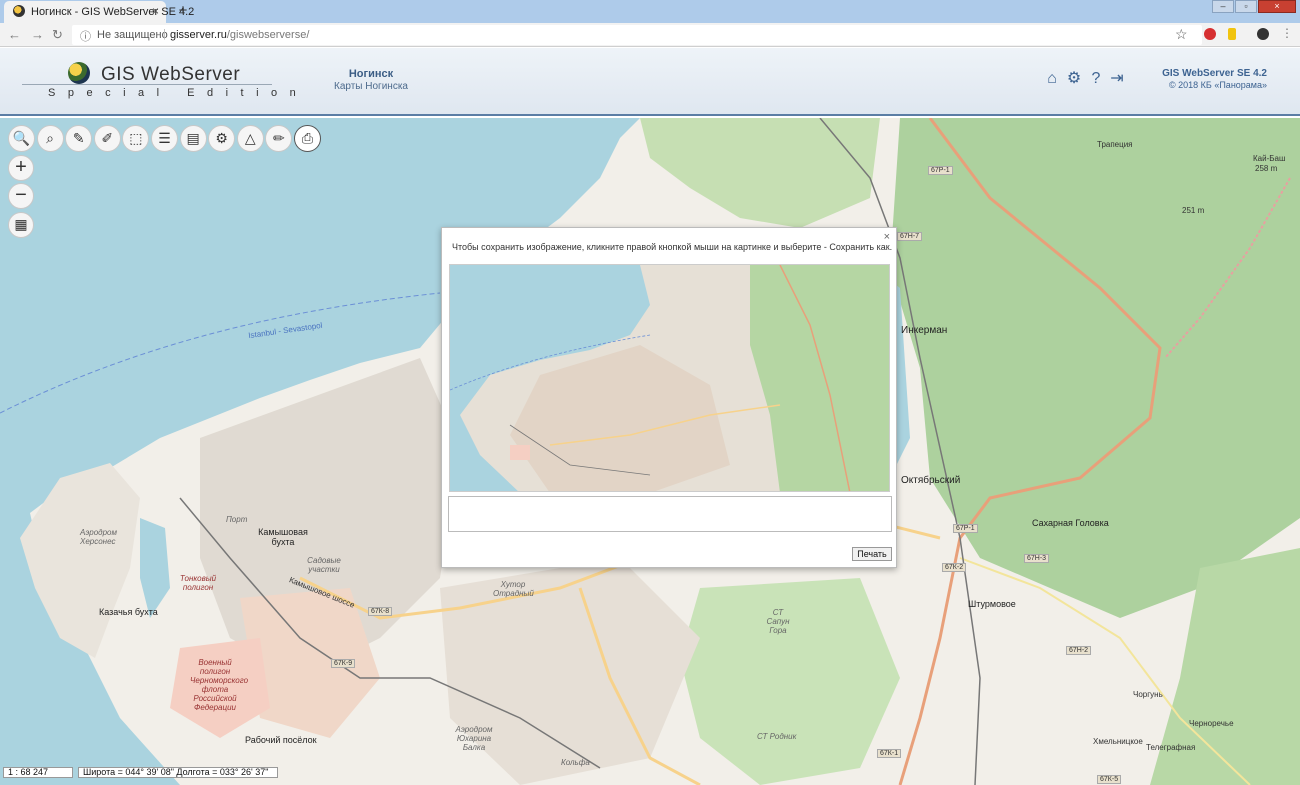 The image size is (1300, 785). I want to click on project-title: Ногинск, so click(371, 74).